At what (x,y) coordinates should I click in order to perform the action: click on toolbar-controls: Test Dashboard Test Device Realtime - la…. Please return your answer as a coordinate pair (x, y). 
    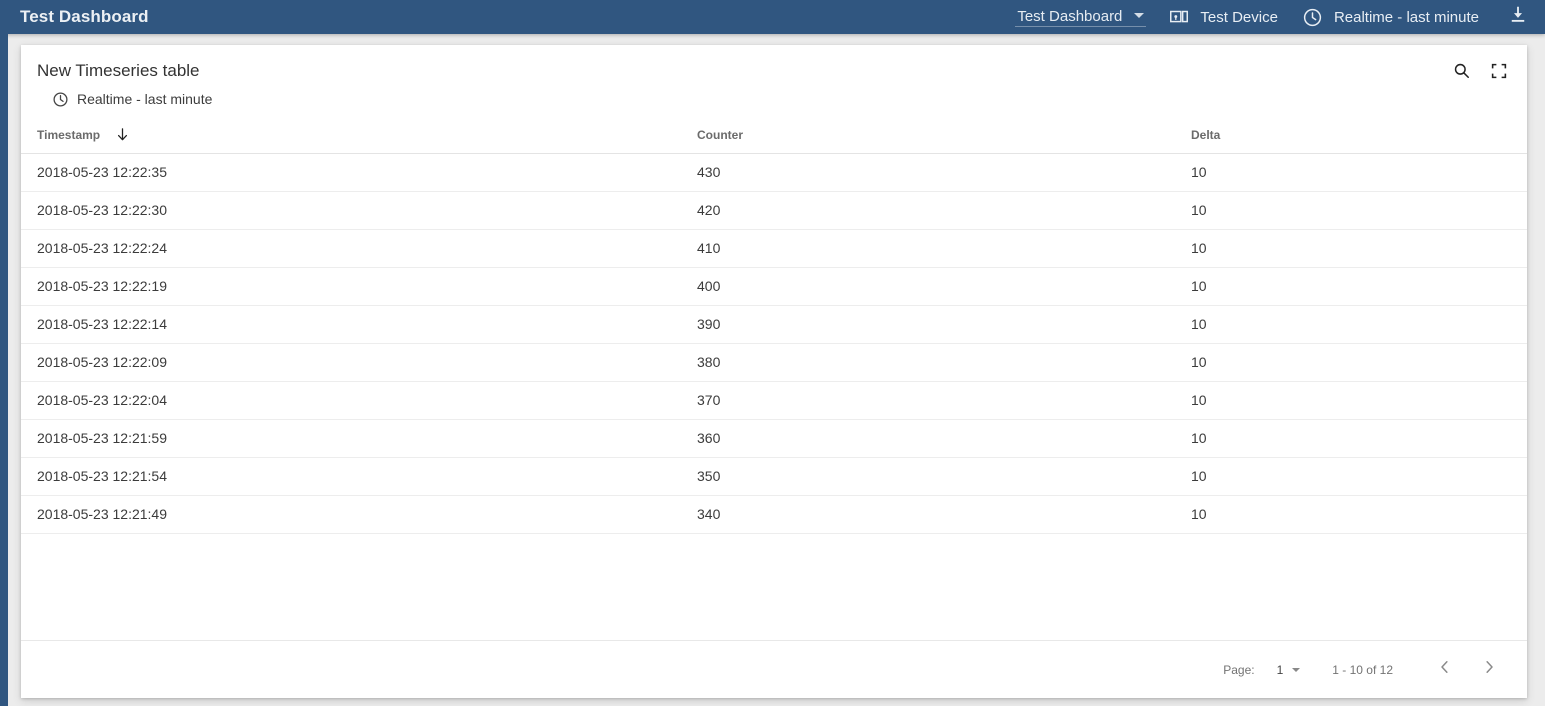
    Looking at the image, I should click on (1280, 17).